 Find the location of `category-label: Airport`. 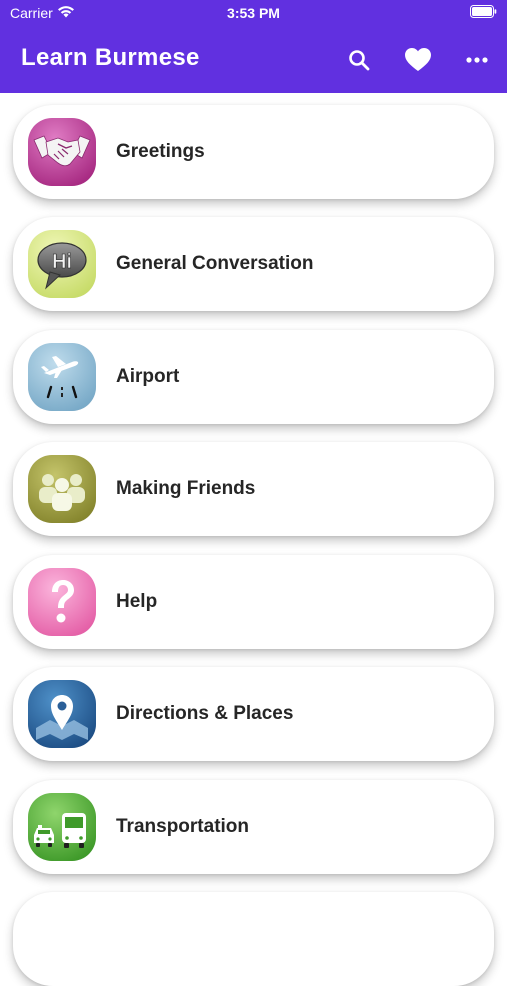

category-label: Airport is located at coordinates (148, 376).